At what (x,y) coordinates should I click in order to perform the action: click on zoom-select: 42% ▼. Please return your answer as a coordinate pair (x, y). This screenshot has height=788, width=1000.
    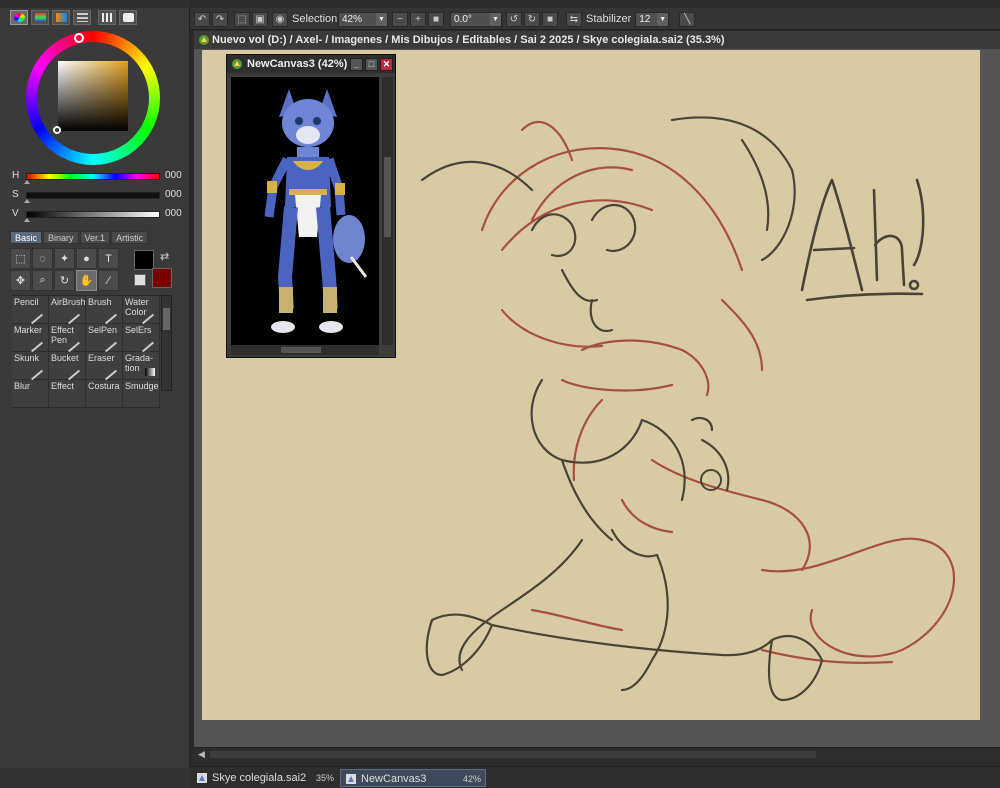
    Looking at the image, I should click on (363, 19).